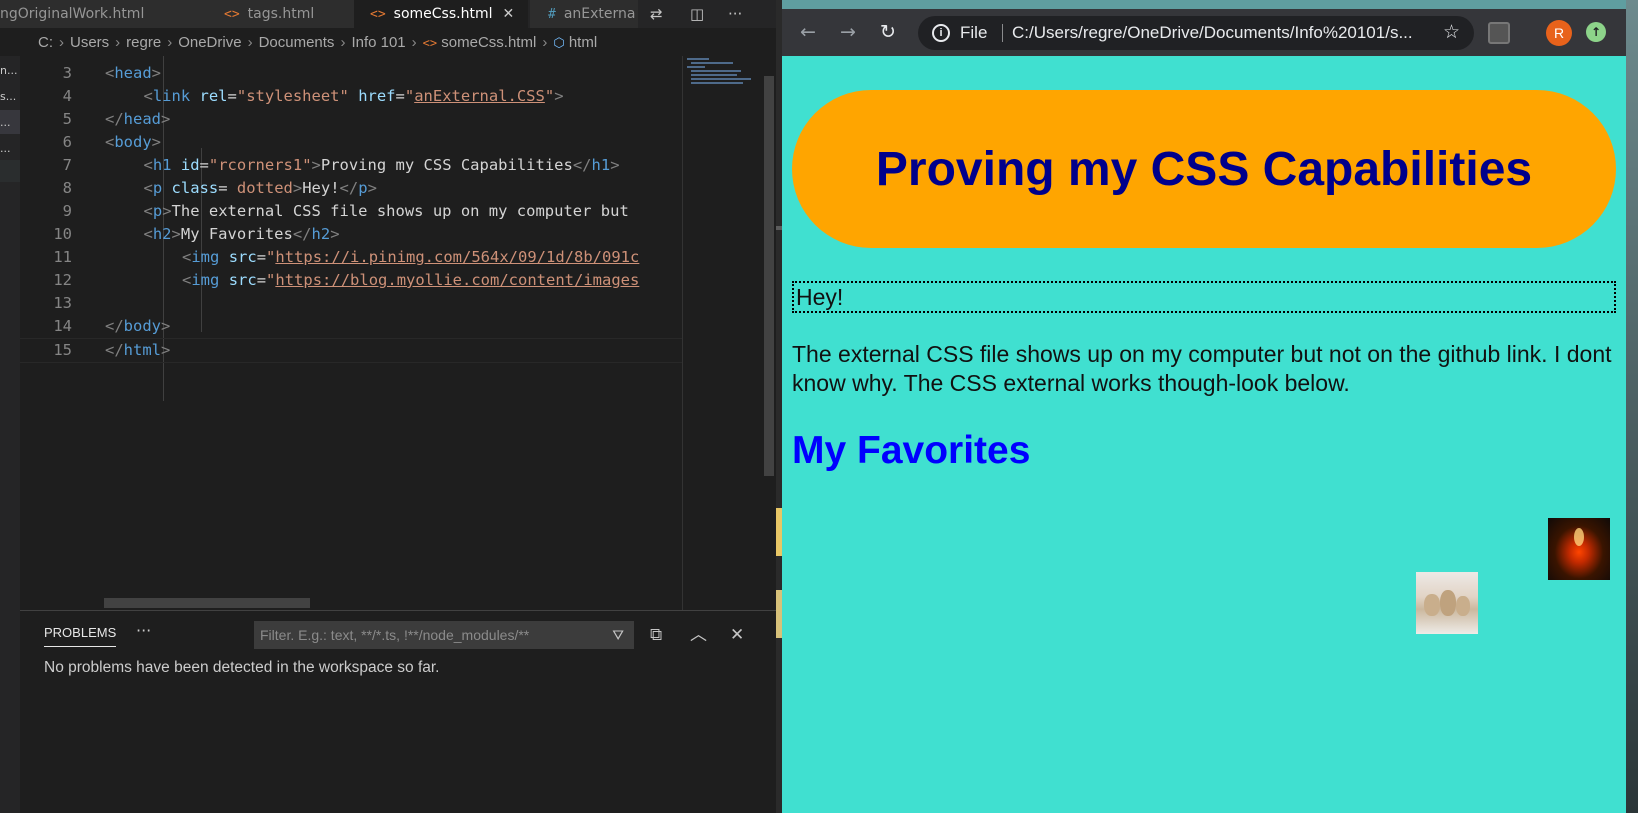  Describe the element at coordinates (1559, 33) in the screenshot. I see `profile-avatar: R` at that location.